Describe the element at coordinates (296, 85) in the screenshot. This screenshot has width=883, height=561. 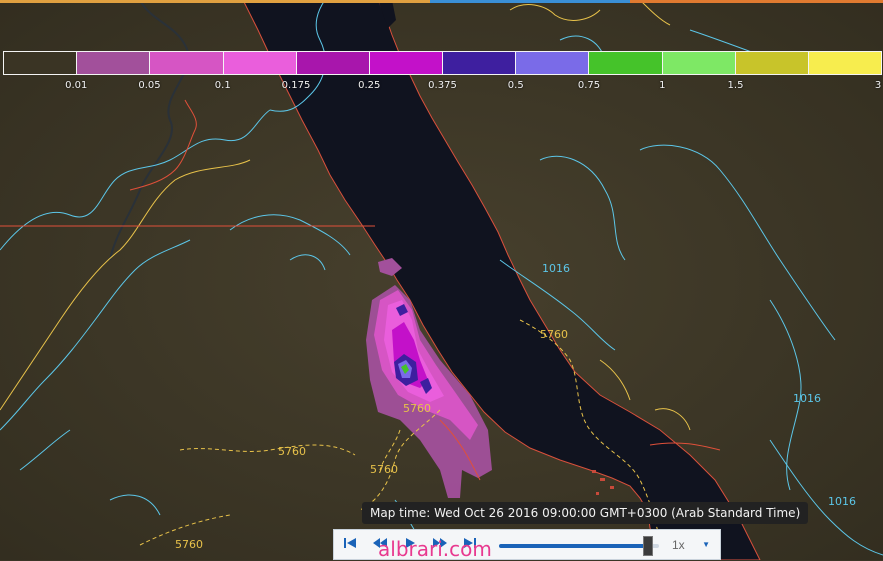
I see `legend-tick-label: 0.175` at that location.